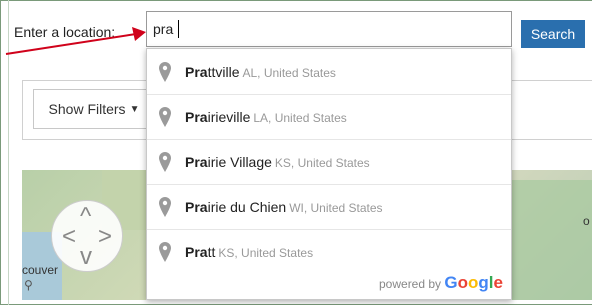 The width and height of the screenshot is (592, 305). What do you see at coordinates (266, 117) in the screenshot?
I see `suggestion-text: Prairieville LA, United States` at bounding box center [266, 117].